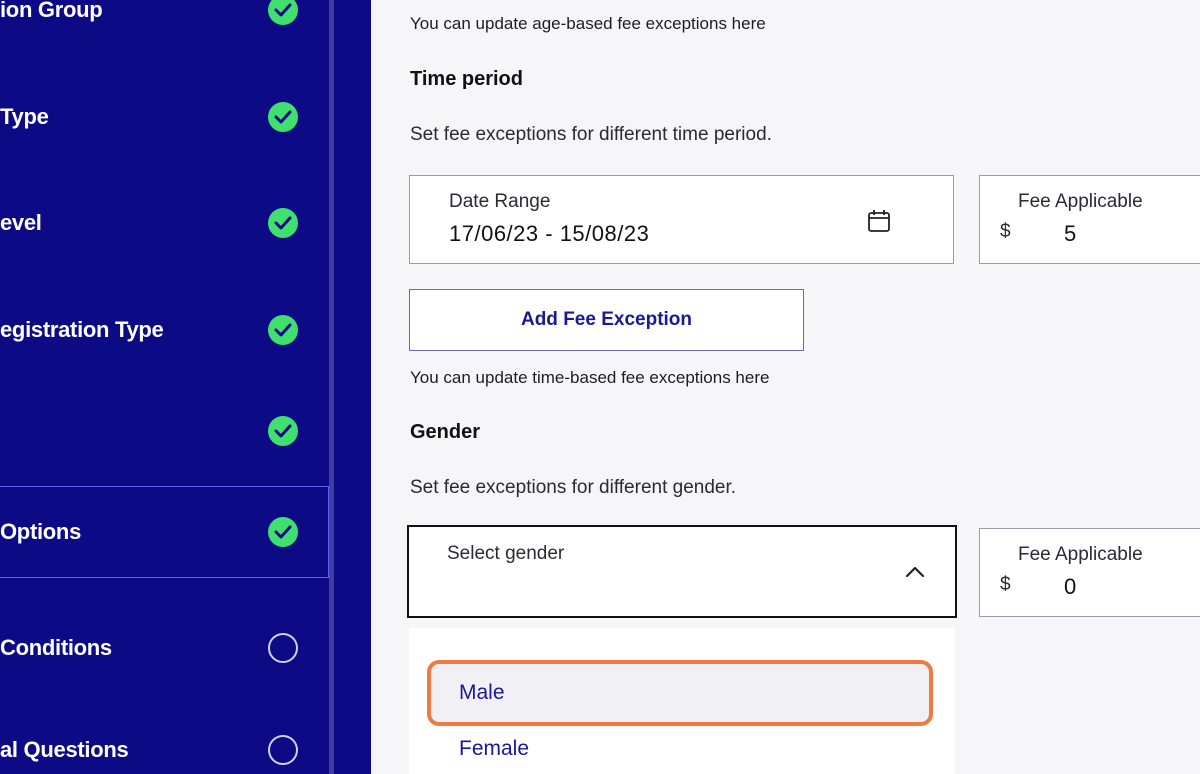  Describe the element at coordinates (606, 320) in the screenshot. I see `add-fee-exception-button: Add Fee Exception` at that location.